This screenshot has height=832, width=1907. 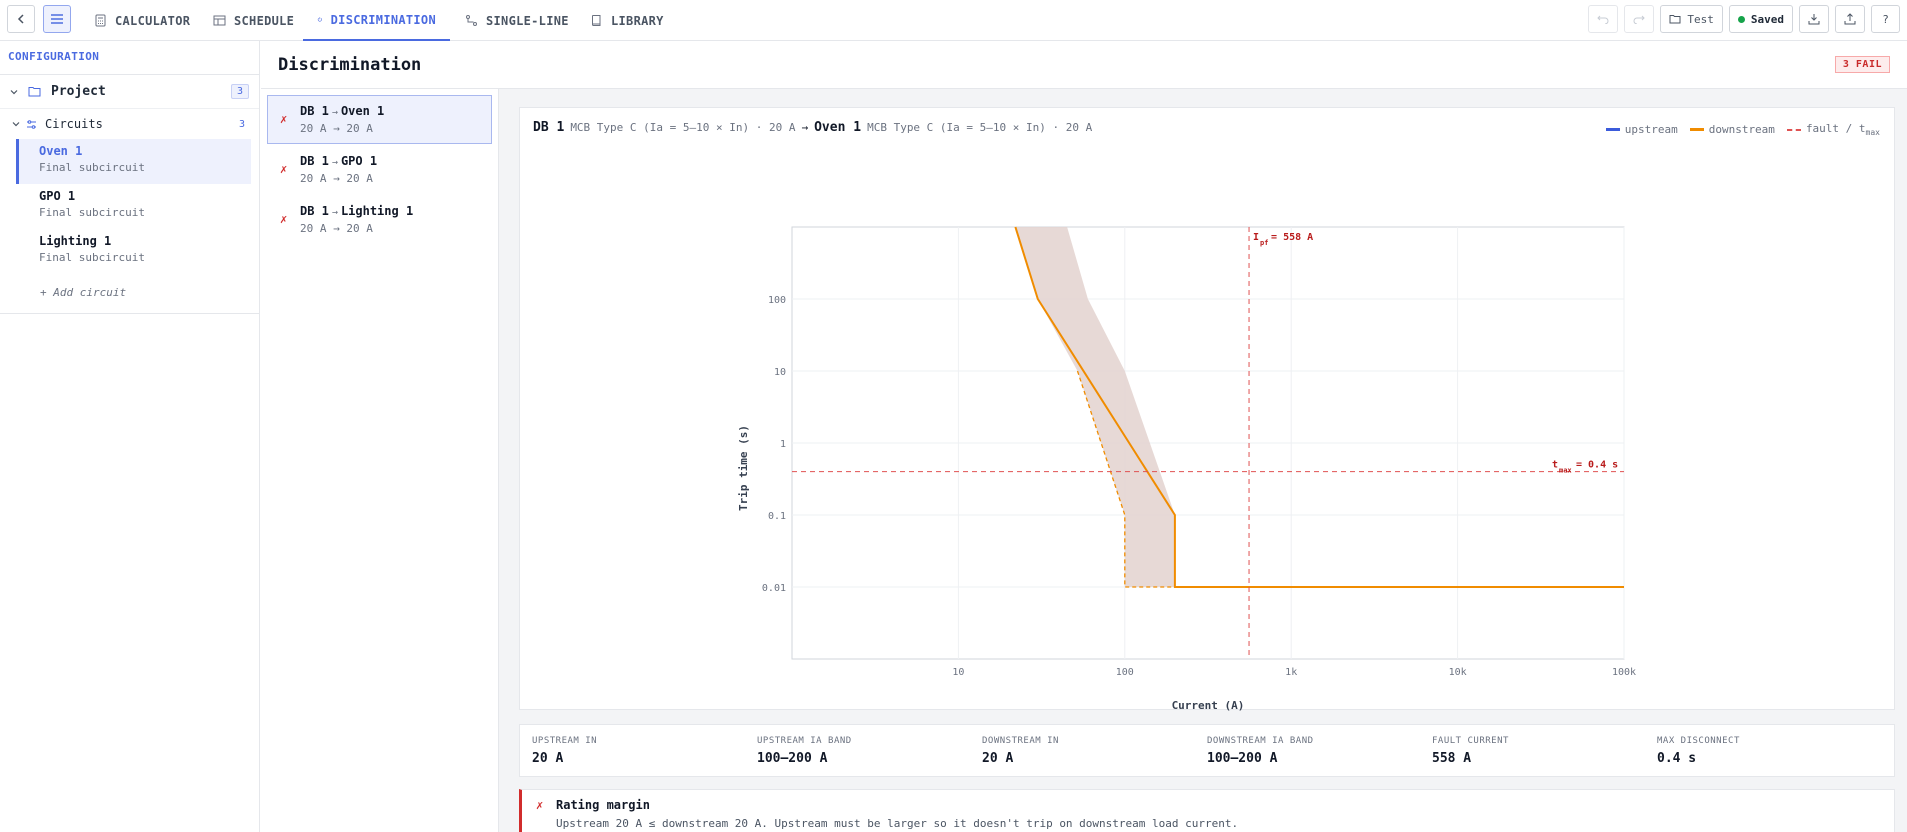 I want to click on circuit-item: GPO 1 Final subcircuit, so click(x=133, y=206).